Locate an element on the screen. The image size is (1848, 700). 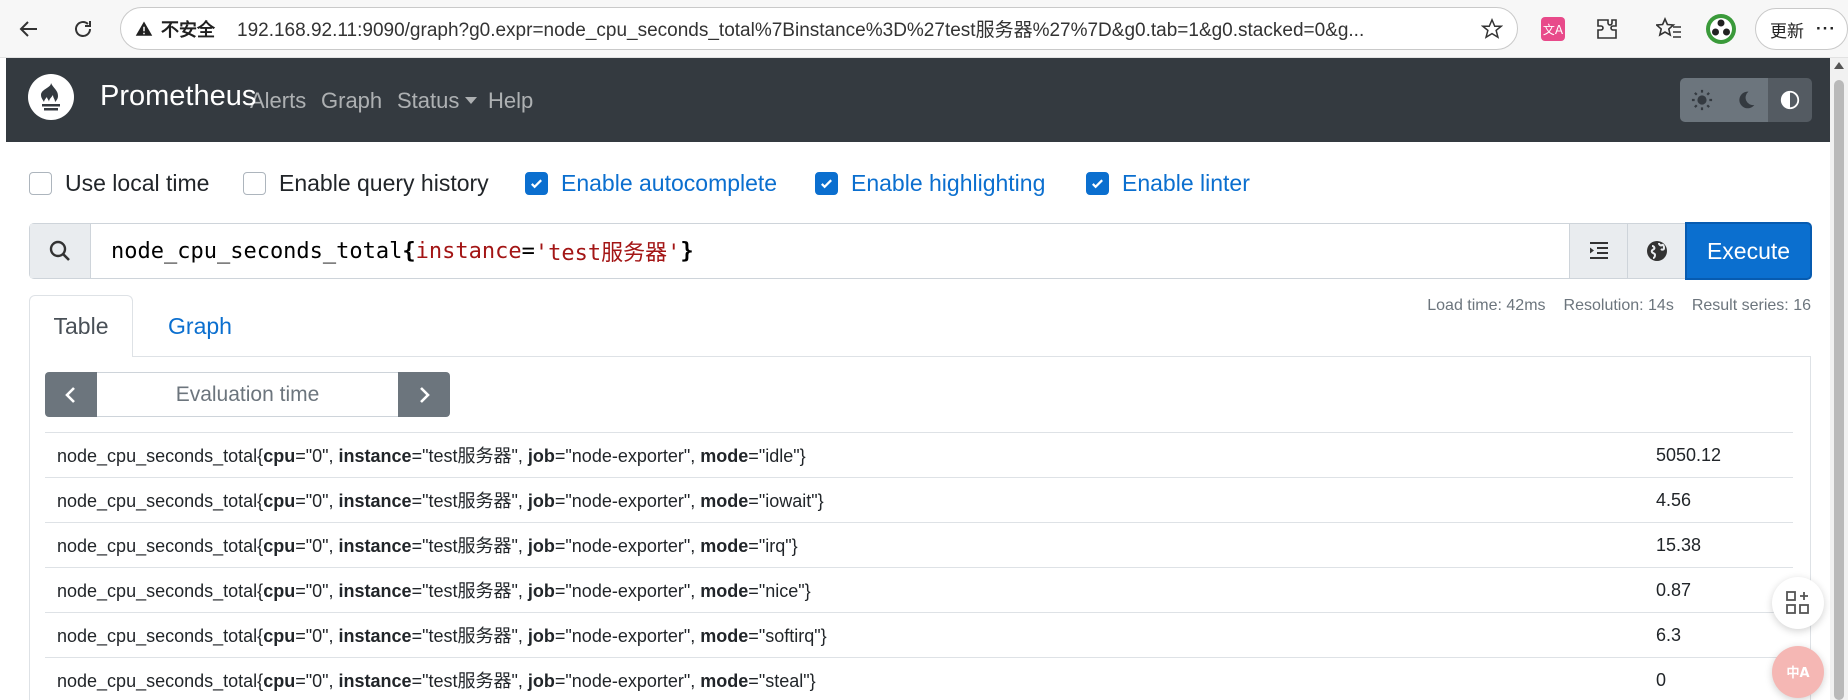
evaluation-time-control: Evaluation time is located at coordinates (247, 394).